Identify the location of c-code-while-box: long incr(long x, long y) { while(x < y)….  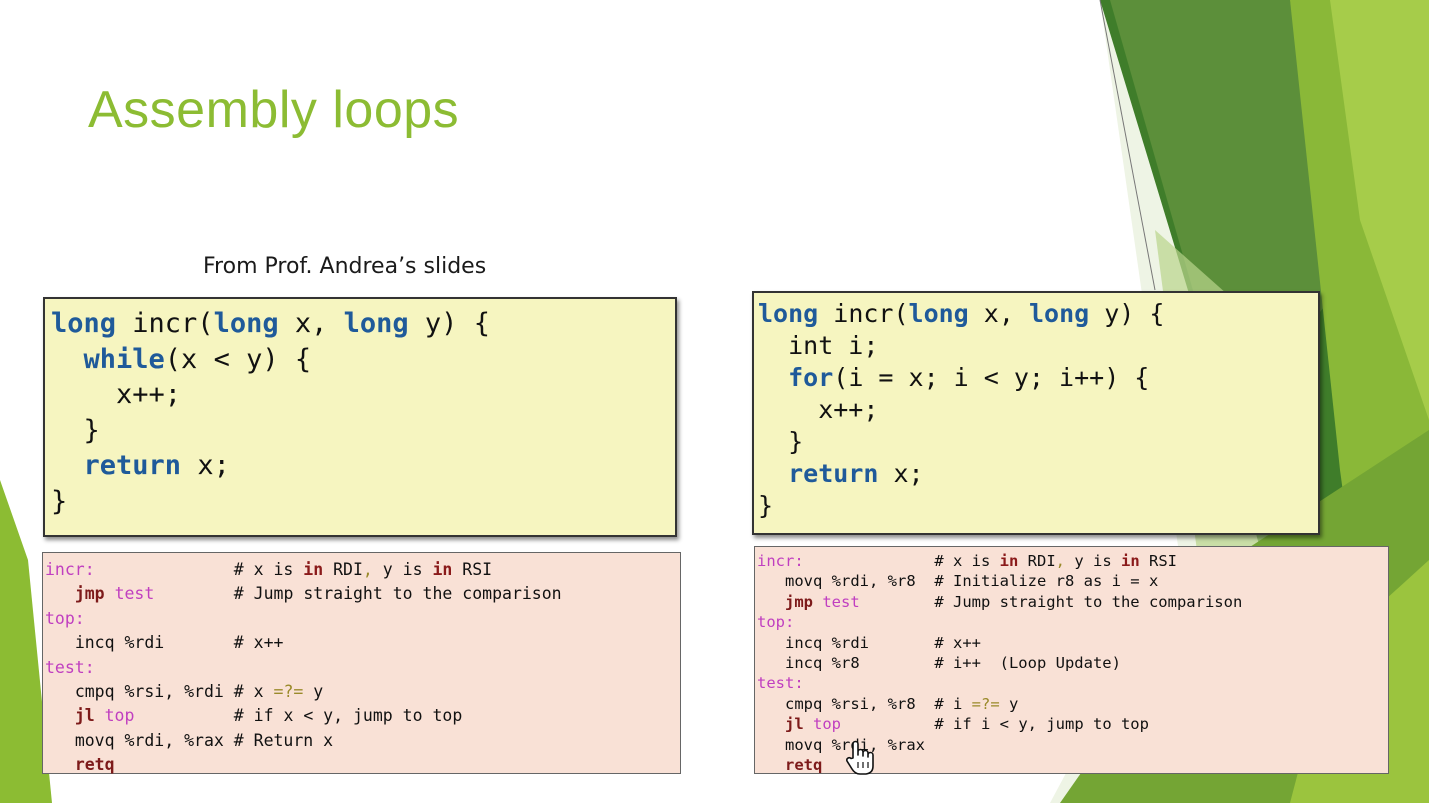
(360, 417).